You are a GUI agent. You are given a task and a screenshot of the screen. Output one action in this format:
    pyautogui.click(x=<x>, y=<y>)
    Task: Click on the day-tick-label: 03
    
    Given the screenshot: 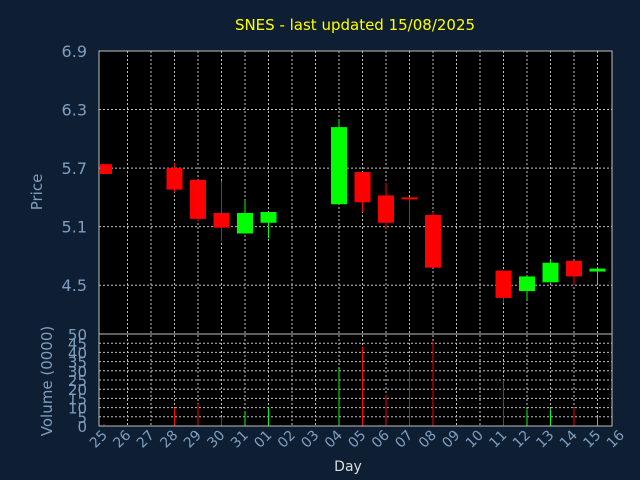 What is the action you would take?
    pyautogui.click(x=310, y=440)
    